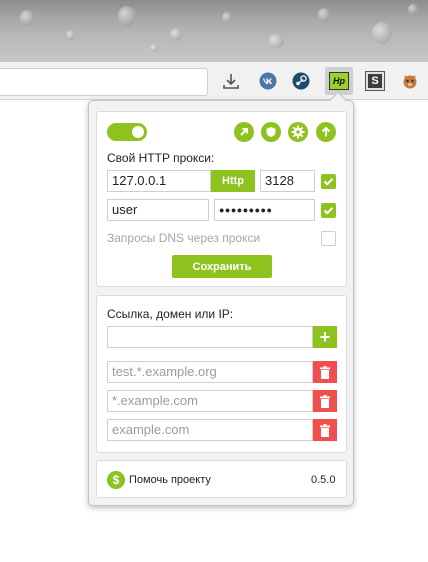  I want to click on proxy-port-input: 3128, so click(287, 181).